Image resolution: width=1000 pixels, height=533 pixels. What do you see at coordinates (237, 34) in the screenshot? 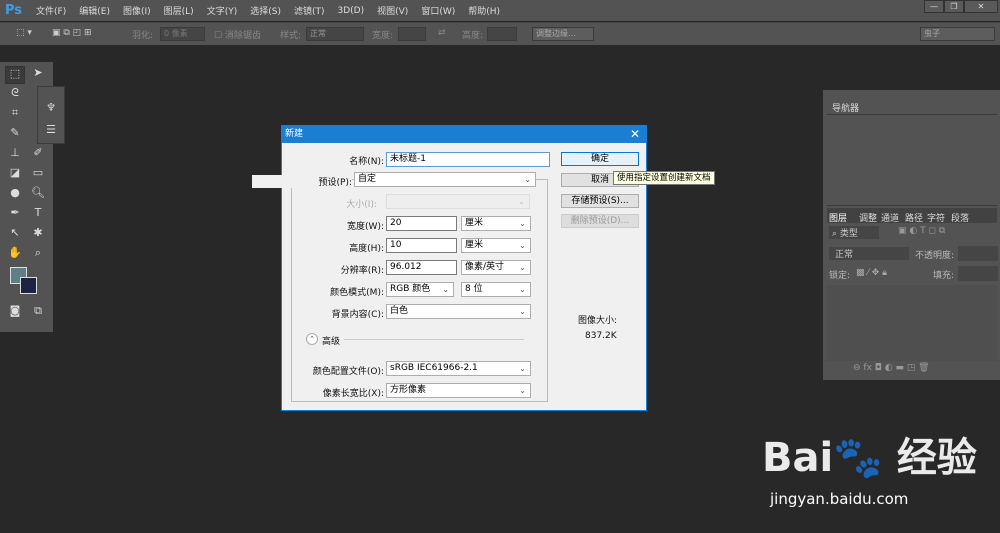
I see `antialias-checkbox: ☐ 消除锯齿` at bounding box center [237, 34].